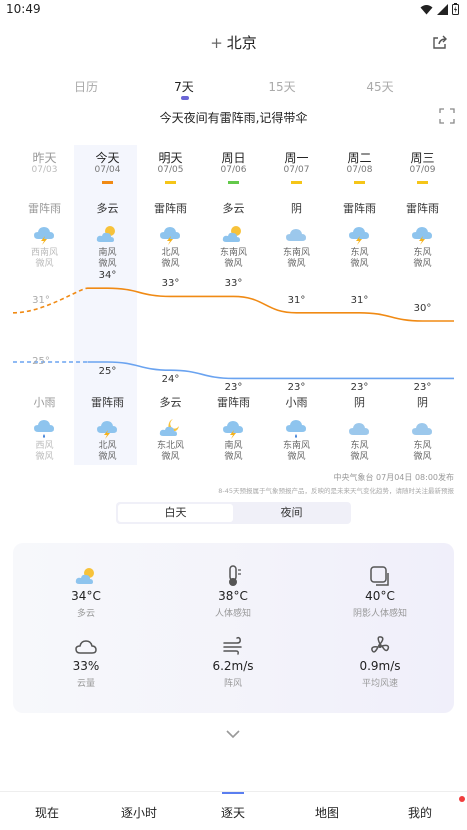 The height and width of the screenshot is (830, 467). Describe the element at coordinates (170, 452) in the screenshot. I see `night-wind: 东北风 微风` at that location.